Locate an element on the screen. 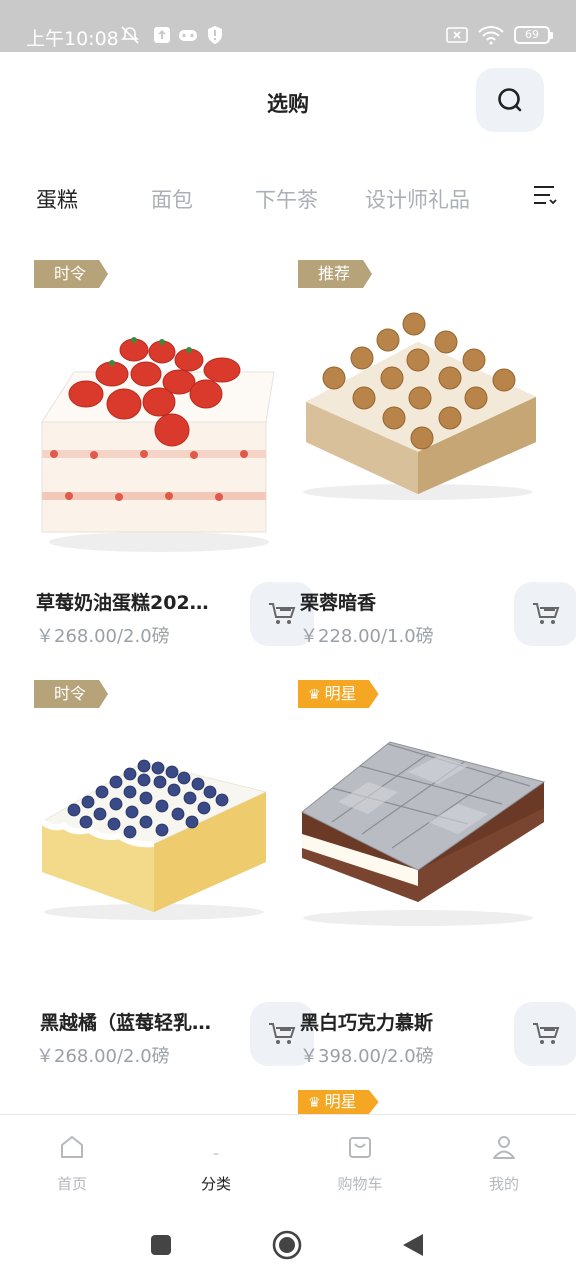 The image size is (576, 1280). nav-home-label: 首页 is located at coordinates (71, 1184).